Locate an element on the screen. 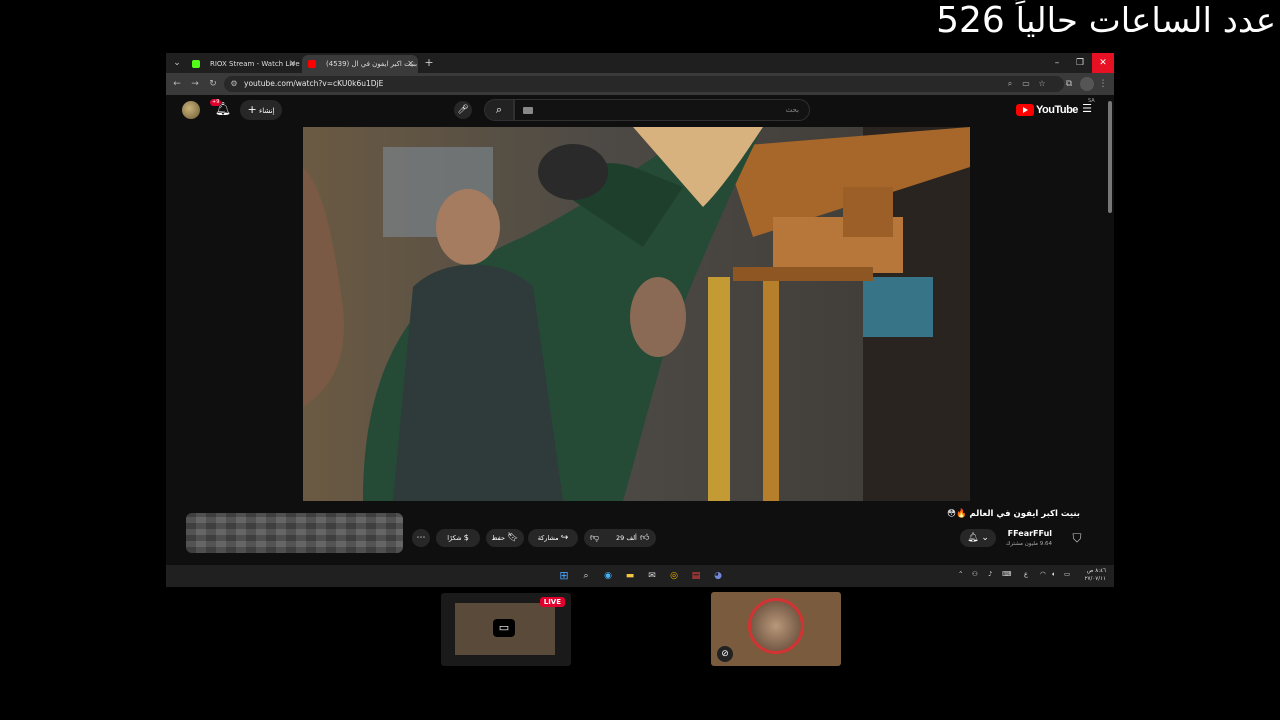  mic-tray-icon: ♪ is located at coordinates (990, 574).